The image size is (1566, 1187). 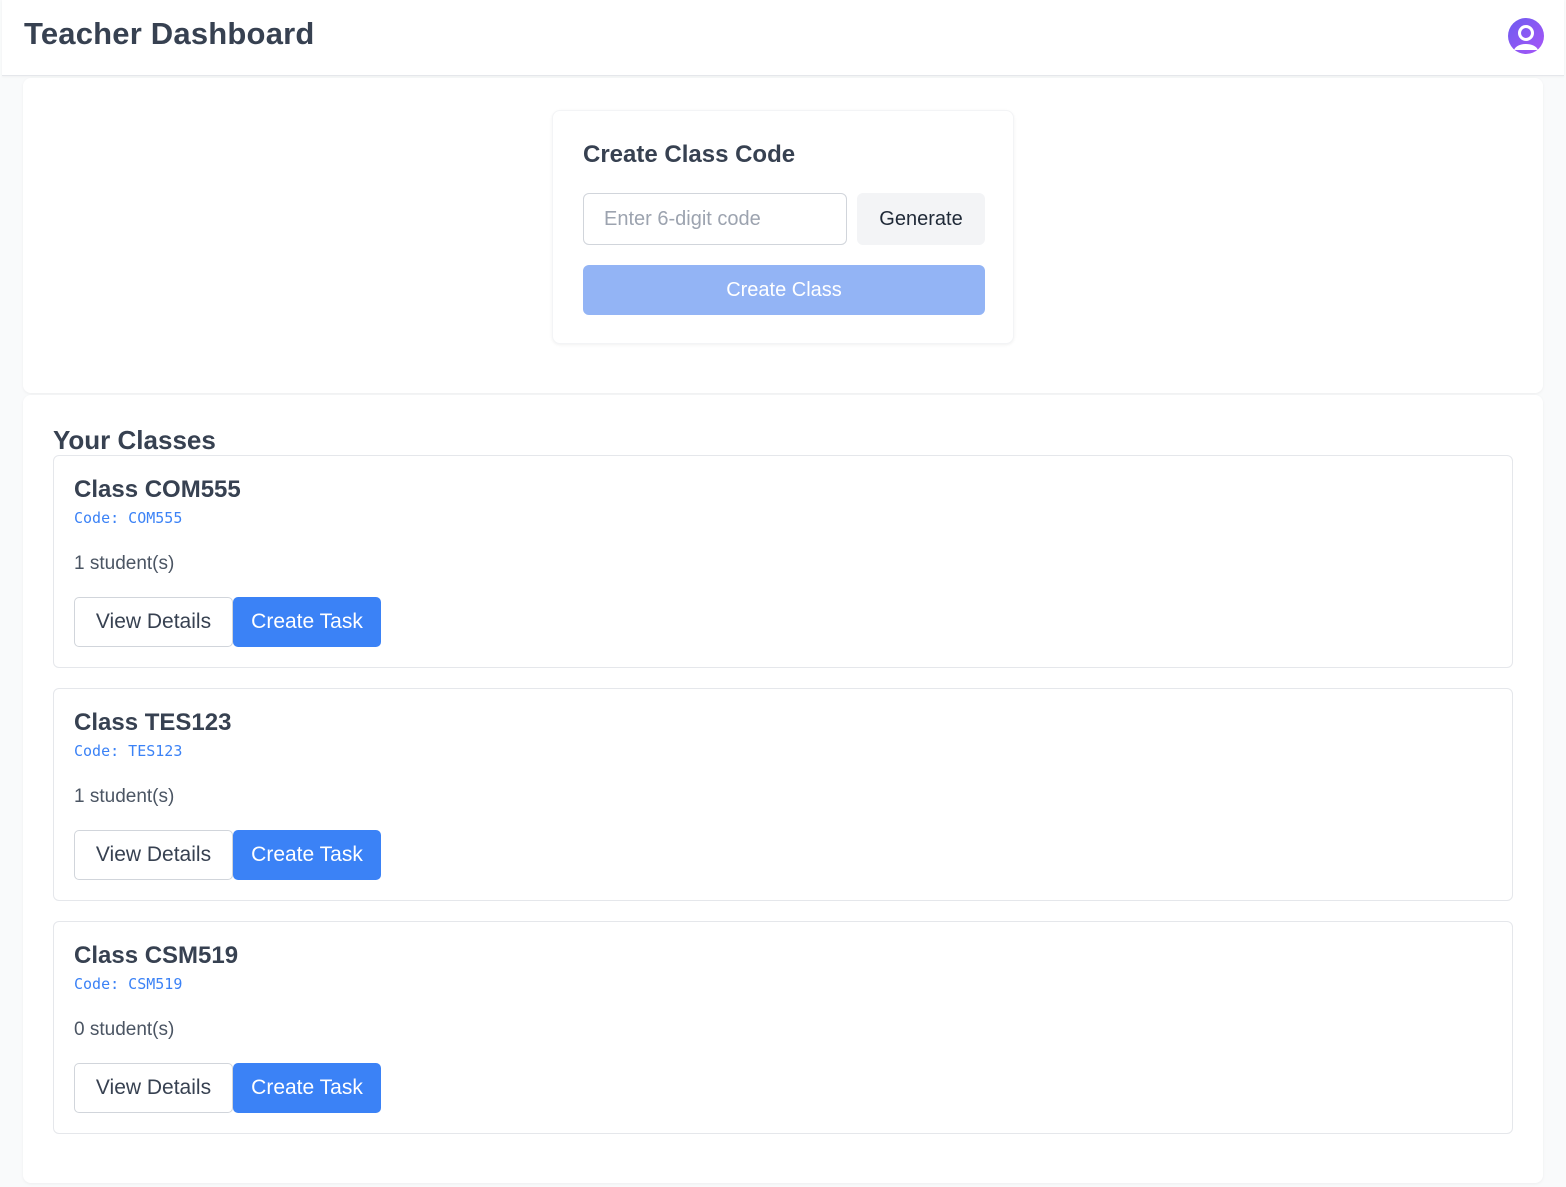 I want to click on class-code: Code: COM555, so click(x=128, y=518).